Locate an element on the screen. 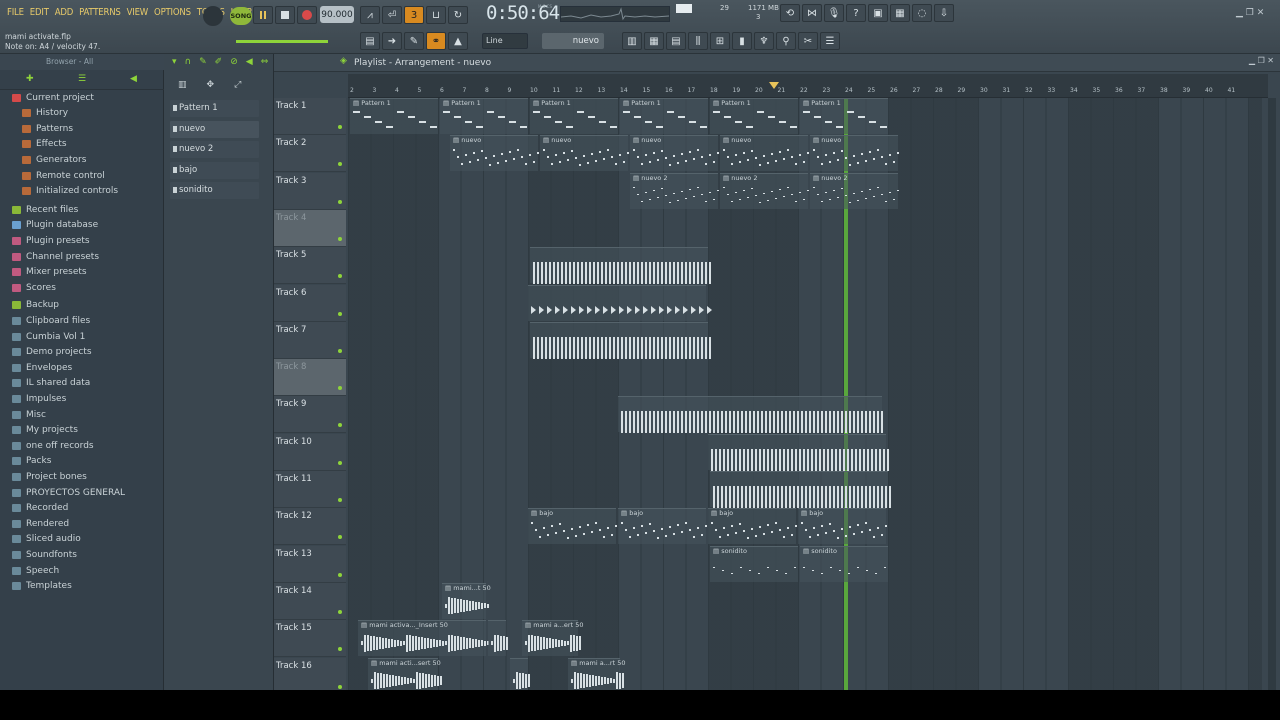 The height and width of the screenshot is (720, 1280). playlist-clip: ▤ mami...t 50 is located at coordinates (466, 600).